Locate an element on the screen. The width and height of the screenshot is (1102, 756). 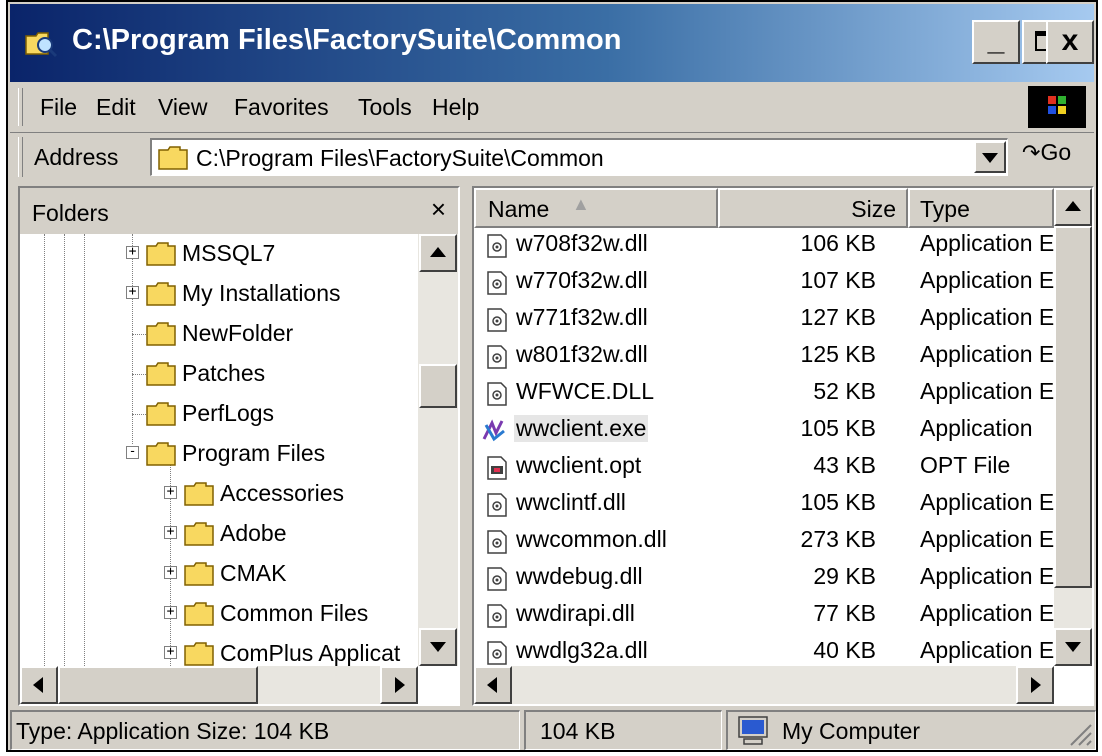
go-button: ↷Go is located at coordinates (1046, 152).